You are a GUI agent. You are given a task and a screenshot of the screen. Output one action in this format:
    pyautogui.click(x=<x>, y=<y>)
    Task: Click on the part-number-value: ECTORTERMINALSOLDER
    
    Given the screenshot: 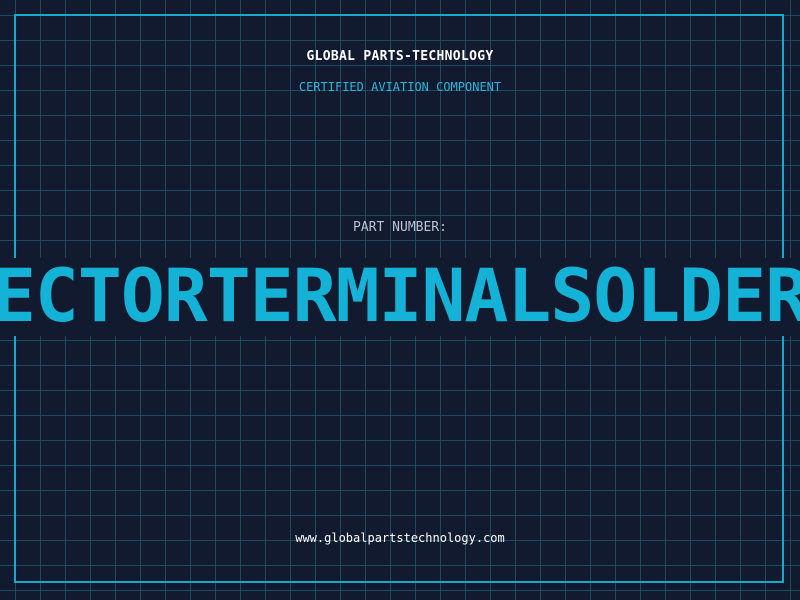 What is the action you would take?
    pyautogui.click(x=400, y=296)
    